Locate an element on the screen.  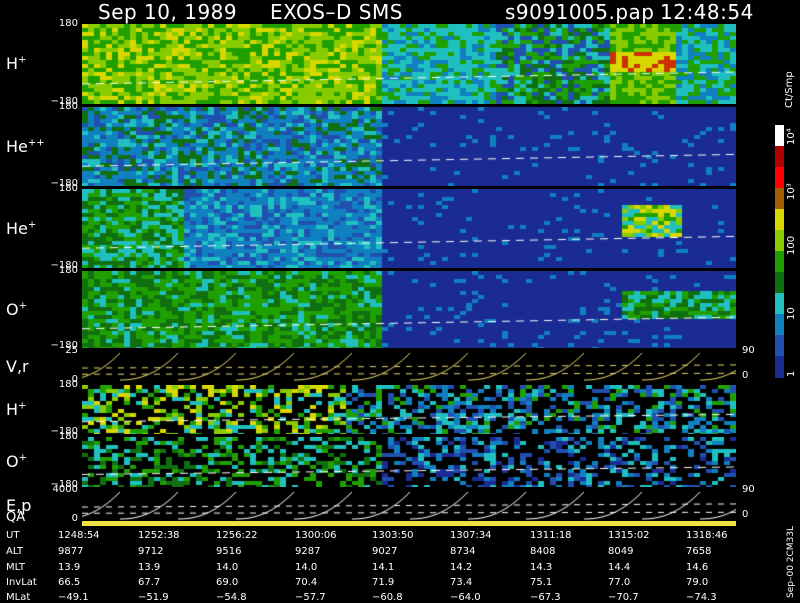
panel-h is located at coordinates (409, 64).